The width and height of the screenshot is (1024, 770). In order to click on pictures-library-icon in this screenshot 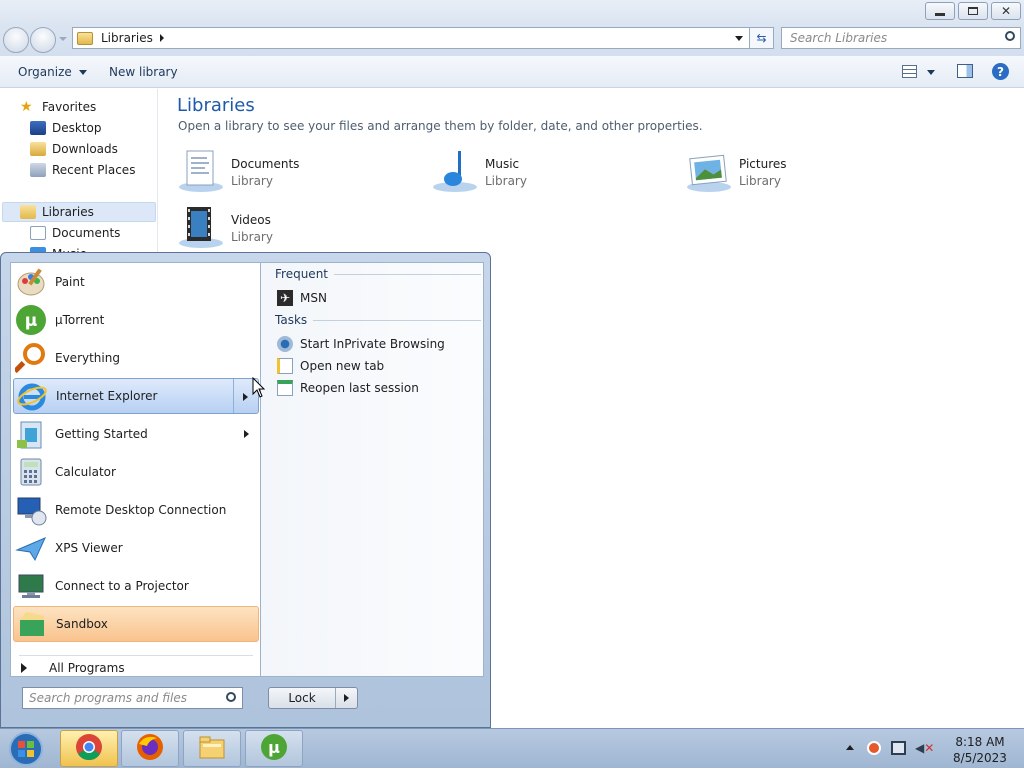, I will do `click(709, 171)`.